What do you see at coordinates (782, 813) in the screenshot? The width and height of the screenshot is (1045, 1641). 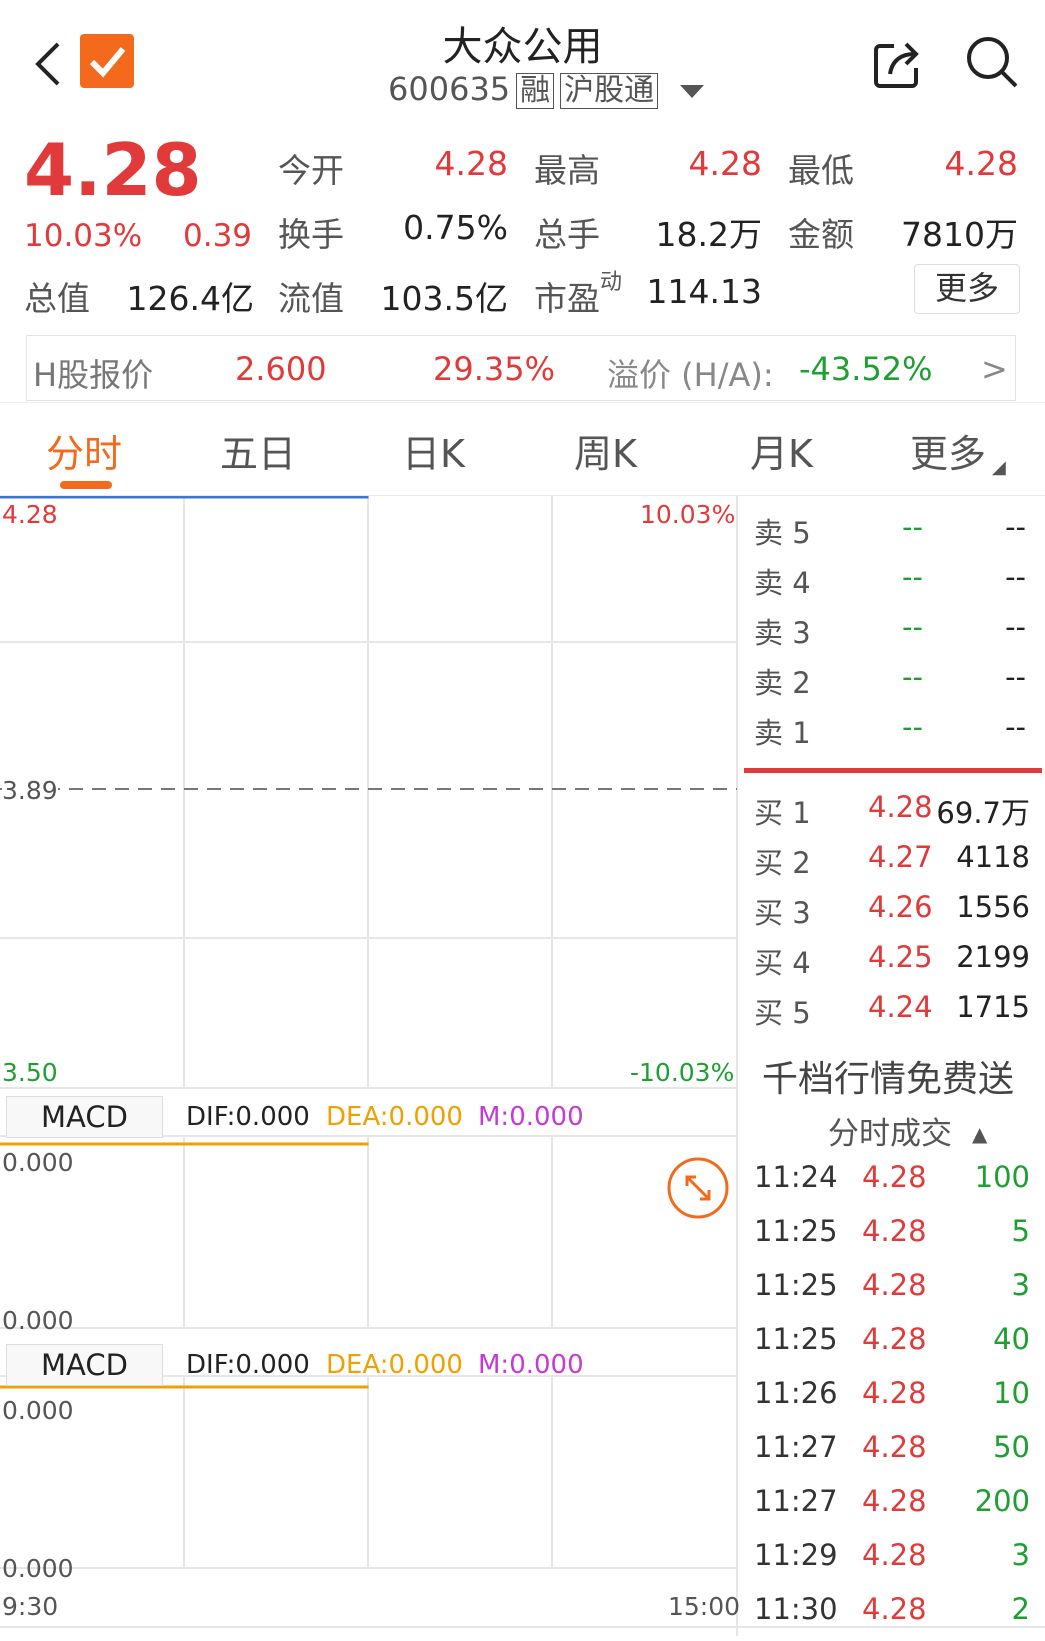 I see `buy1-label: 买 1` at bounding box center [782, 813].